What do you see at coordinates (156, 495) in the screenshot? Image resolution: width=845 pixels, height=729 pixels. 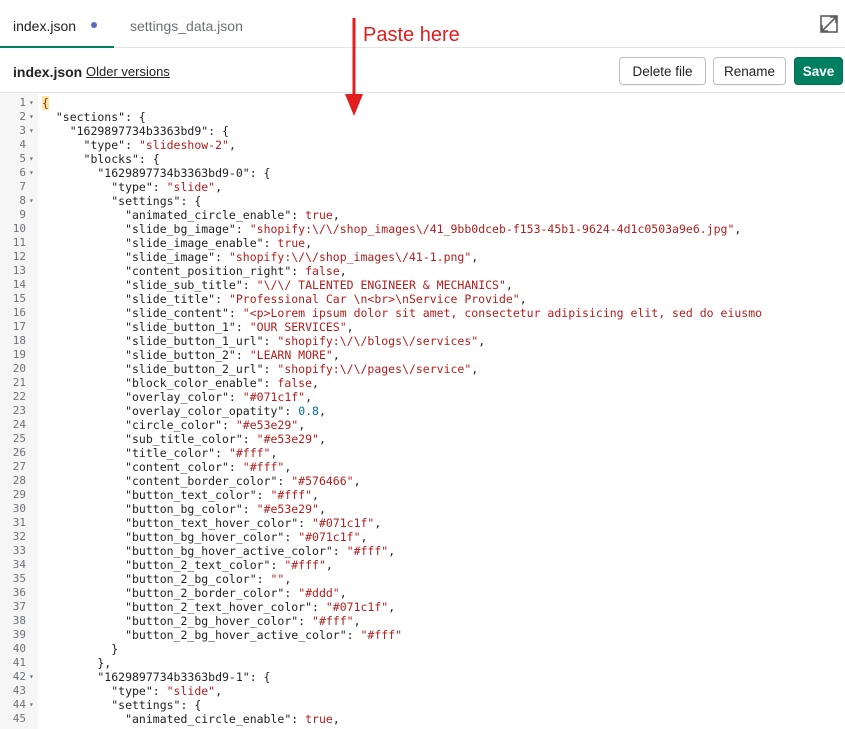 I see `code-token: "button_text_color":` at bounding box center [156, 495].